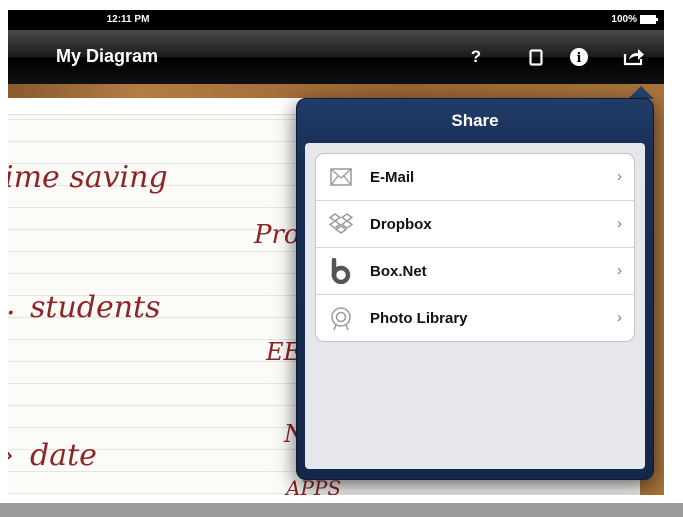 Image resolution: width=683 pixels, height=517 pixels. Describe the element at coordinates (475, 177) in the screenshot. I see `share-option-email: E-Mail ›` at that location.